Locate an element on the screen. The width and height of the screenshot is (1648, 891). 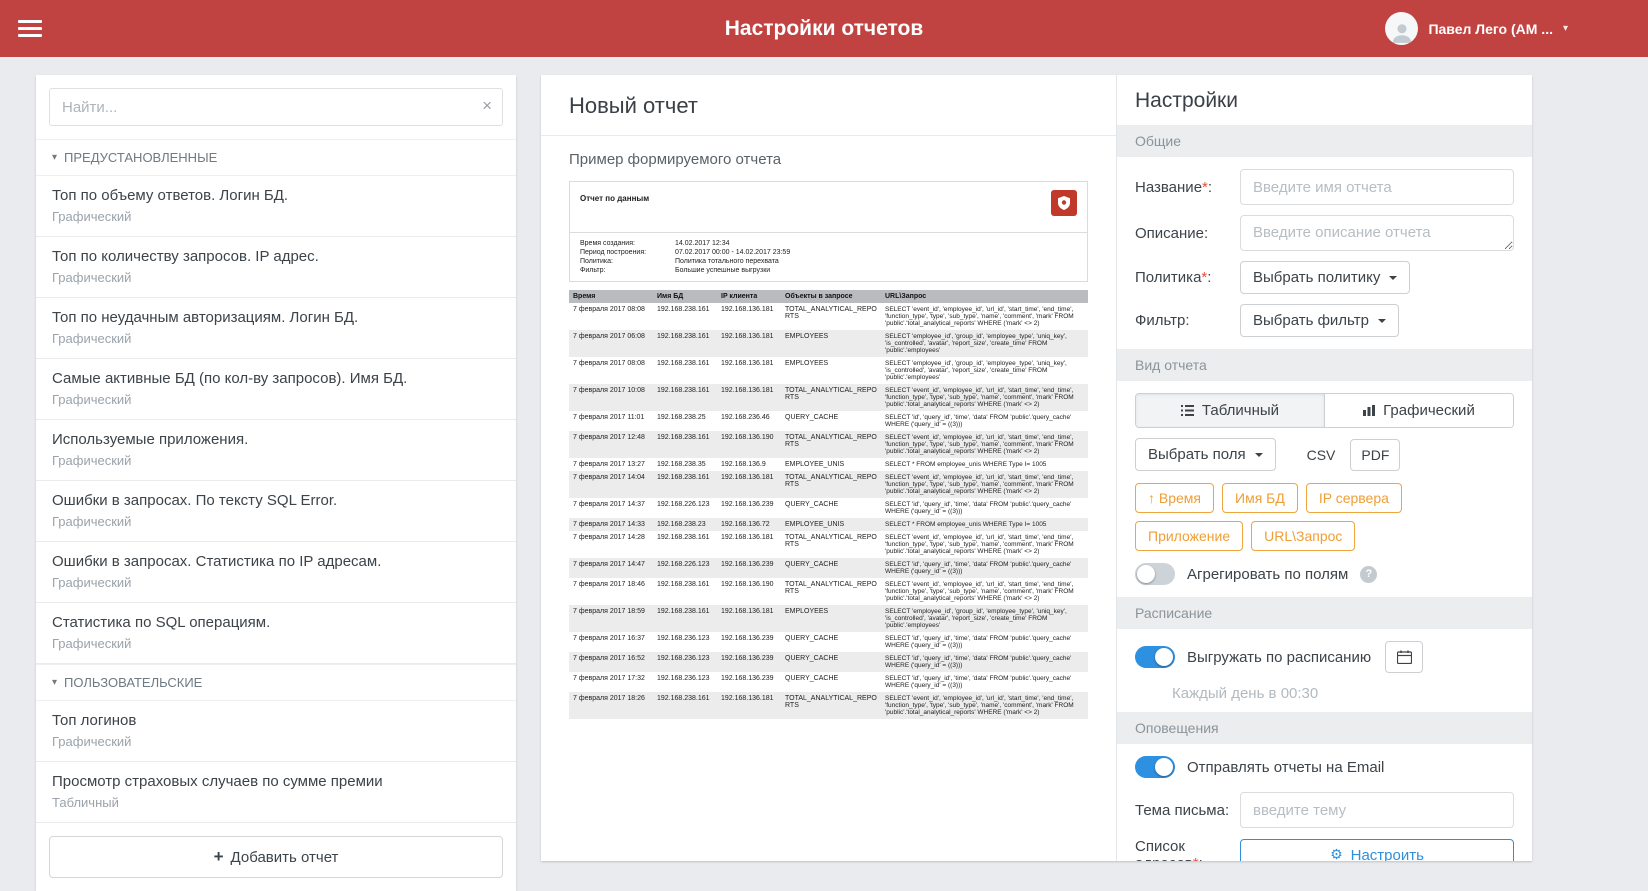
field-chip: Приложение is located at coordinates (1189, 536).